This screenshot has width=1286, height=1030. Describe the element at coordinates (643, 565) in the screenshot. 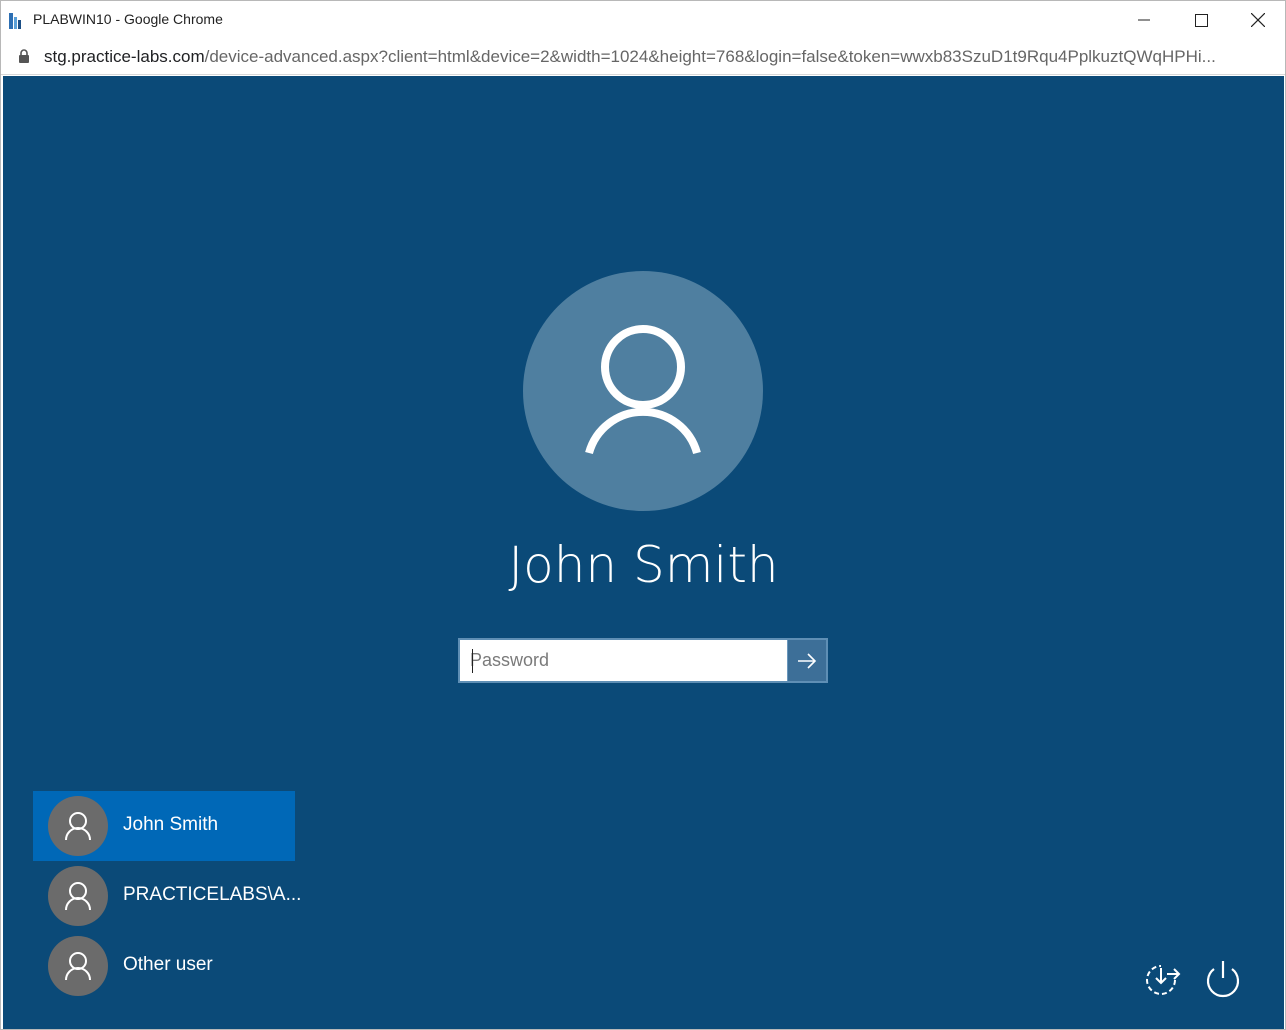

I see `user-display-name: John Smith` at that location.